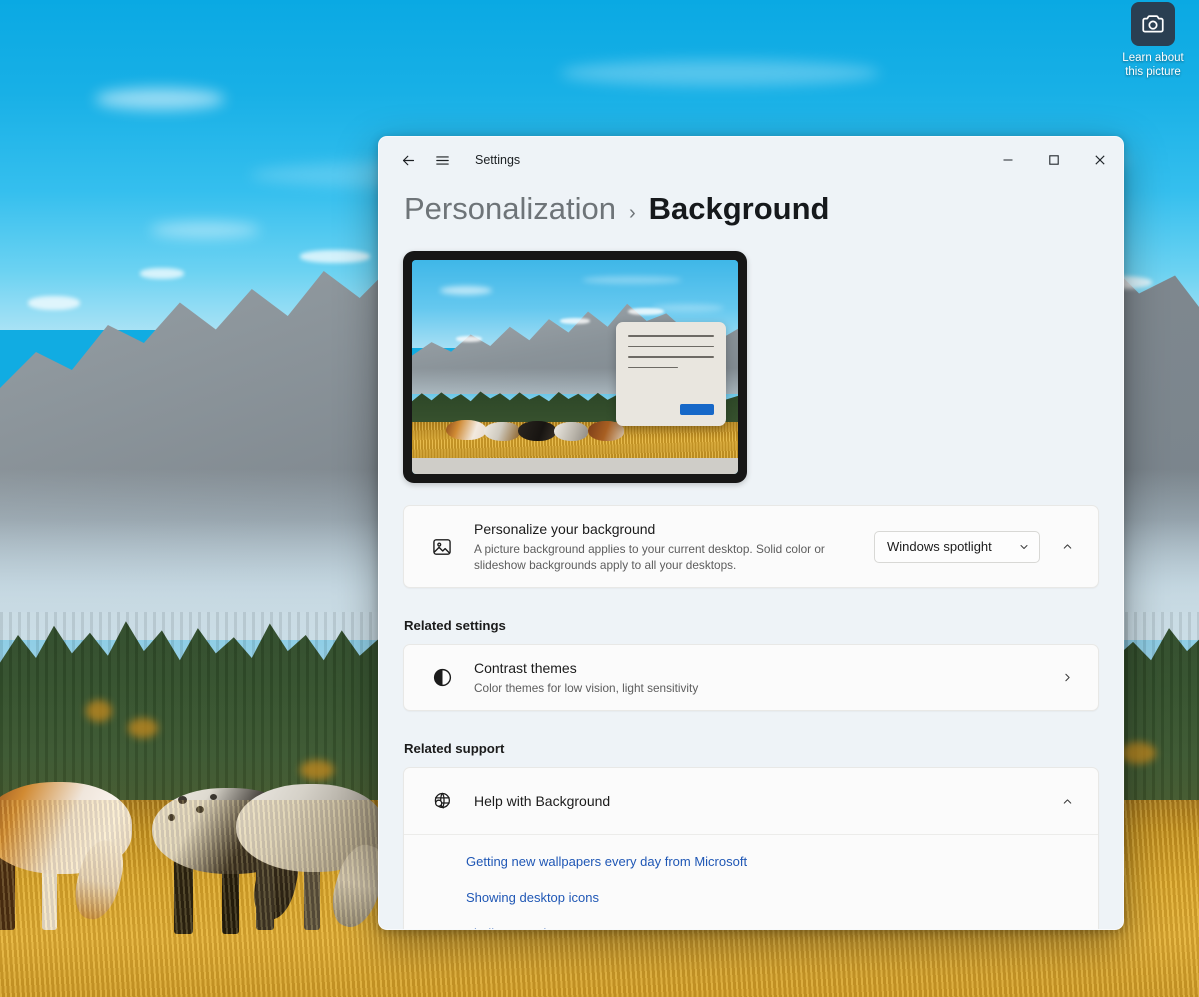  I want to click on help-expander-button, so click(1067, 801).